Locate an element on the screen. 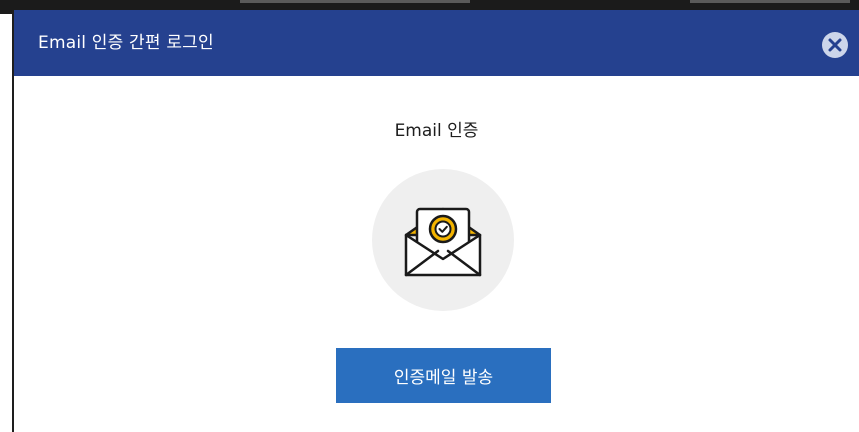 This screenshot has height=432, width=859. send-verification-email-button: 인증메일 발송 is located at coordinates (443, 375).